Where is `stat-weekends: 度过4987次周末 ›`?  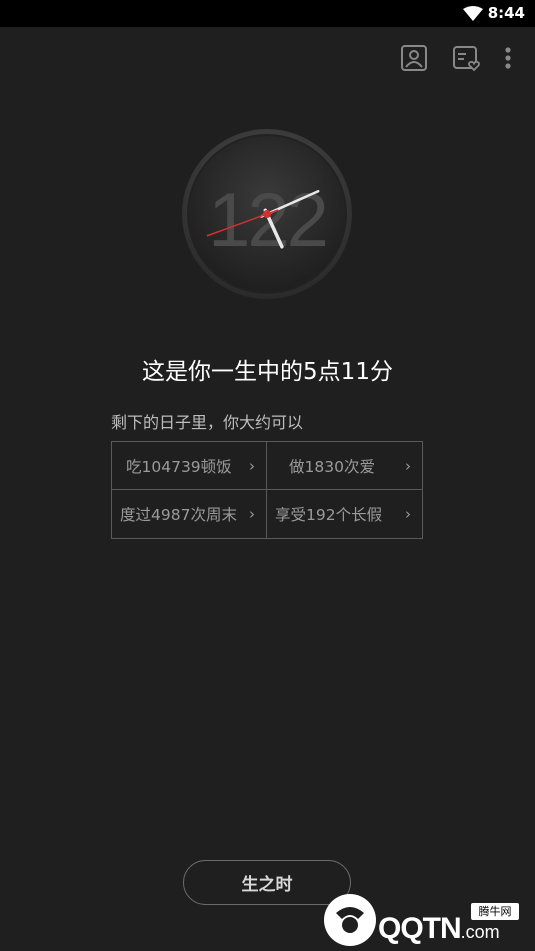 stat-weekends: 度过4987次周末 › is located at coordinates (189, 514).